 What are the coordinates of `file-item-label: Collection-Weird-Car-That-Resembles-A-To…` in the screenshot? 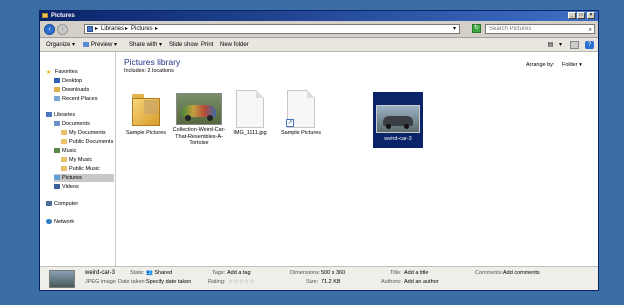 It's located at (199, 136).